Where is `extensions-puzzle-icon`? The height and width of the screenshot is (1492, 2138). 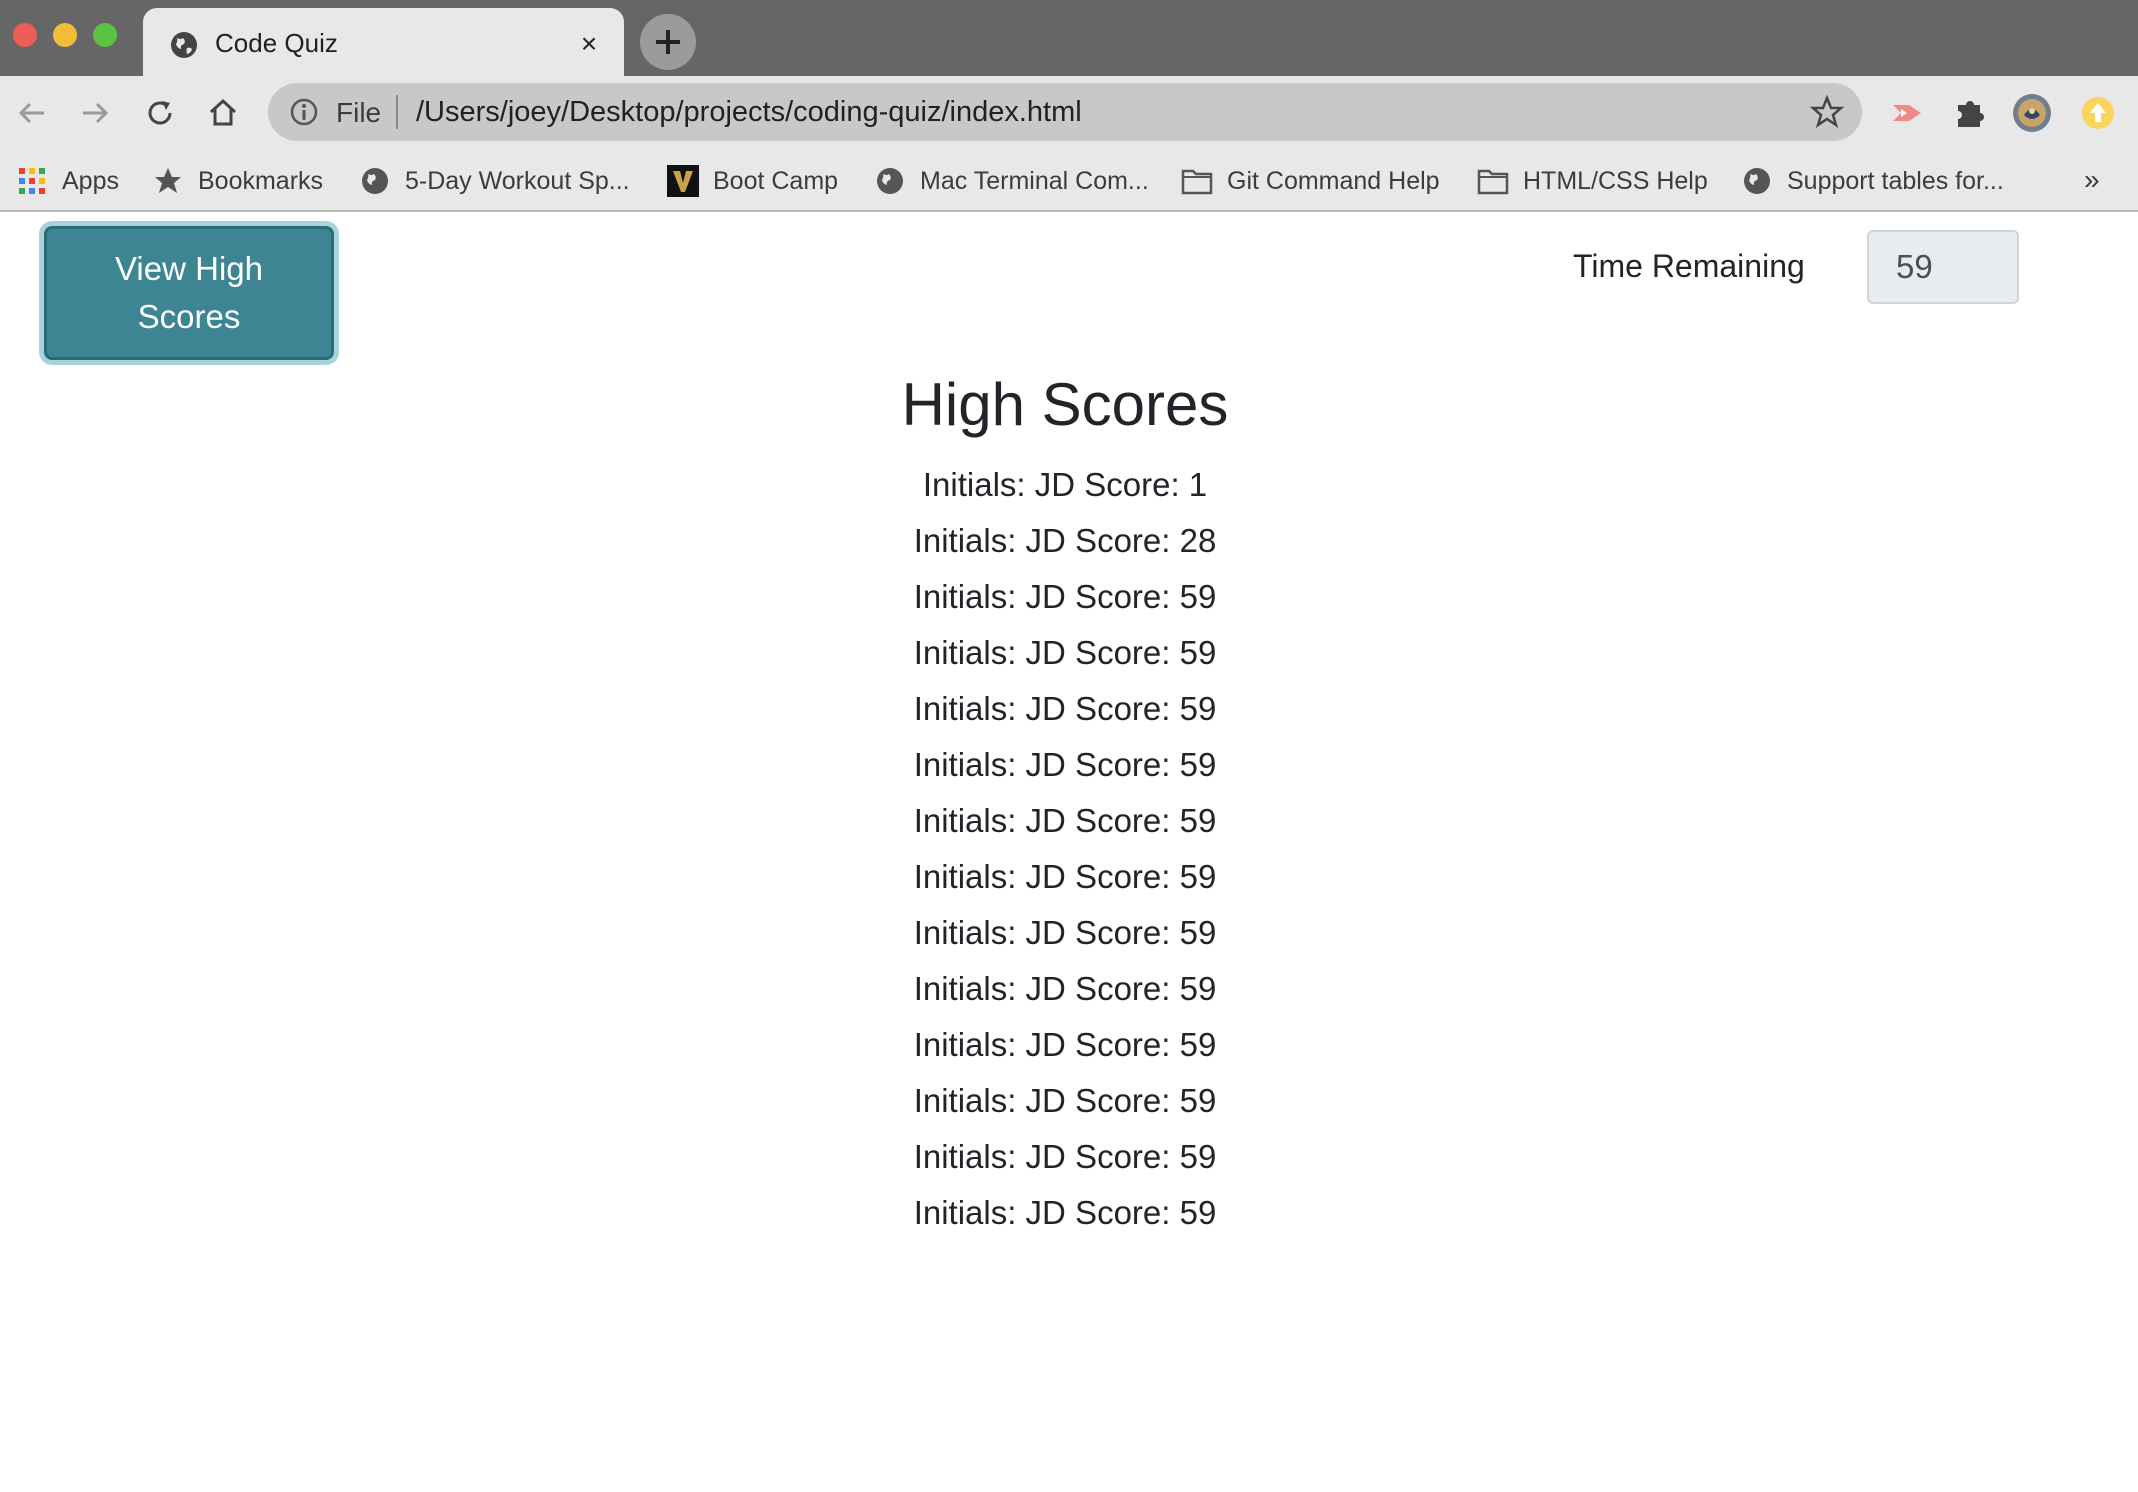 extensions-puzzle-icon is located at coordinates (1970, 113).